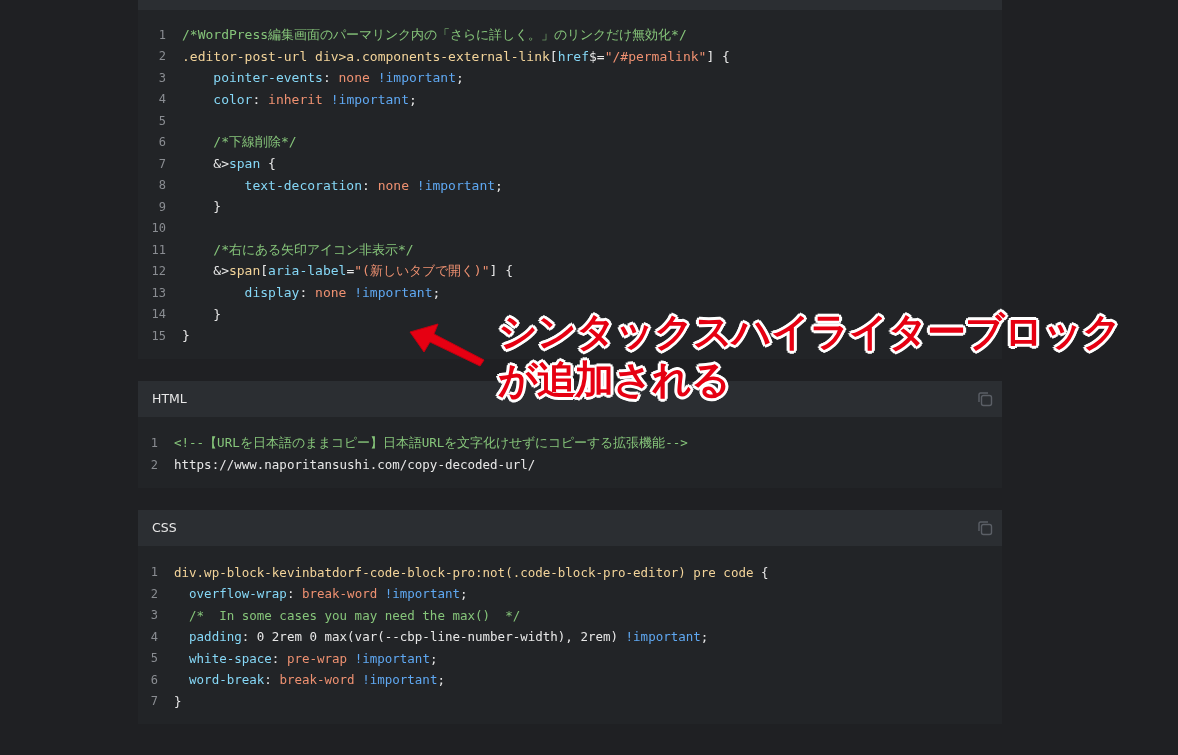 The height and width of the screenshot is (755, 1178). I want to click on code-line: &>span {, so click(244, 164).